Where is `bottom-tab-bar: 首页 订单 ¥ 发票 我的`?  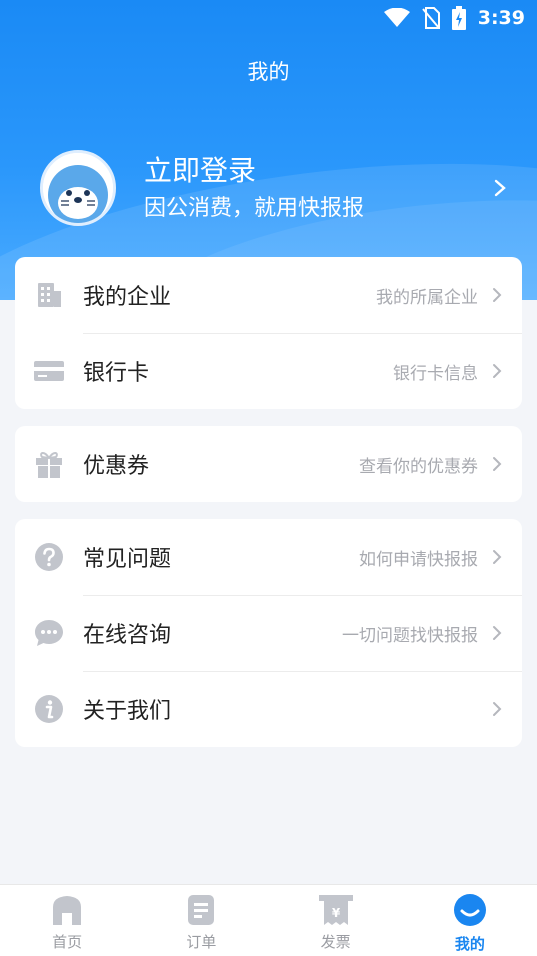 bottom-tab-bar: 首页 订单 ¥ 发票 我的 is located at coordinates (268, 920).